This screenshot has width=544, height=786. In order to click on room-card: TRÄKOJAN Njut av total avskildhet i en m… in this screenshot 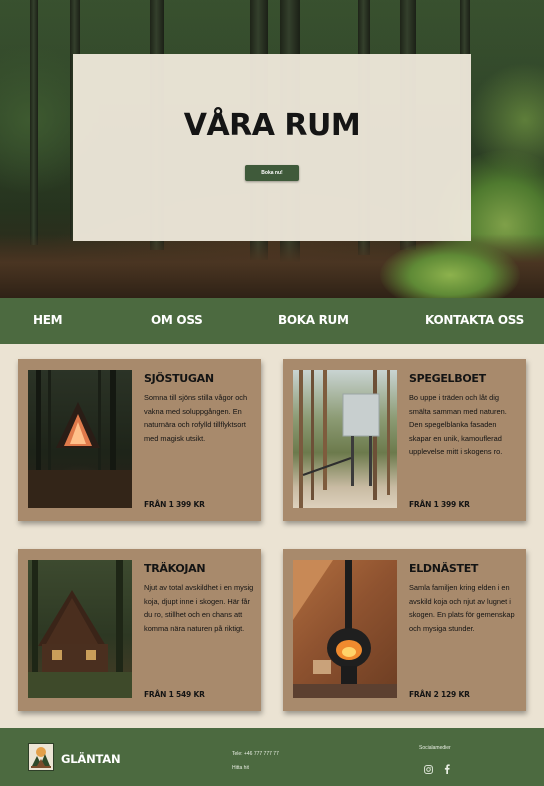, I will do `click(139, 630)`.